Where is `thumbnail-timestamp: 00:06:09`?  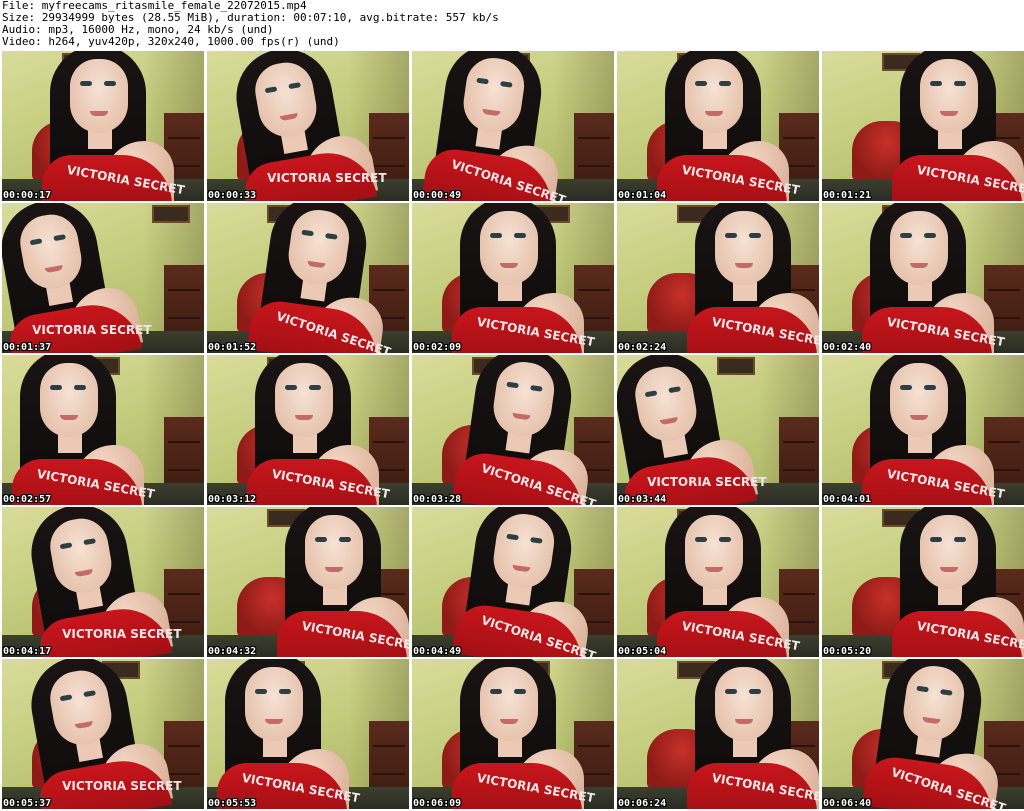
thumbnail-timestamp: 00:06:09 is located at coordinates (437, 803).